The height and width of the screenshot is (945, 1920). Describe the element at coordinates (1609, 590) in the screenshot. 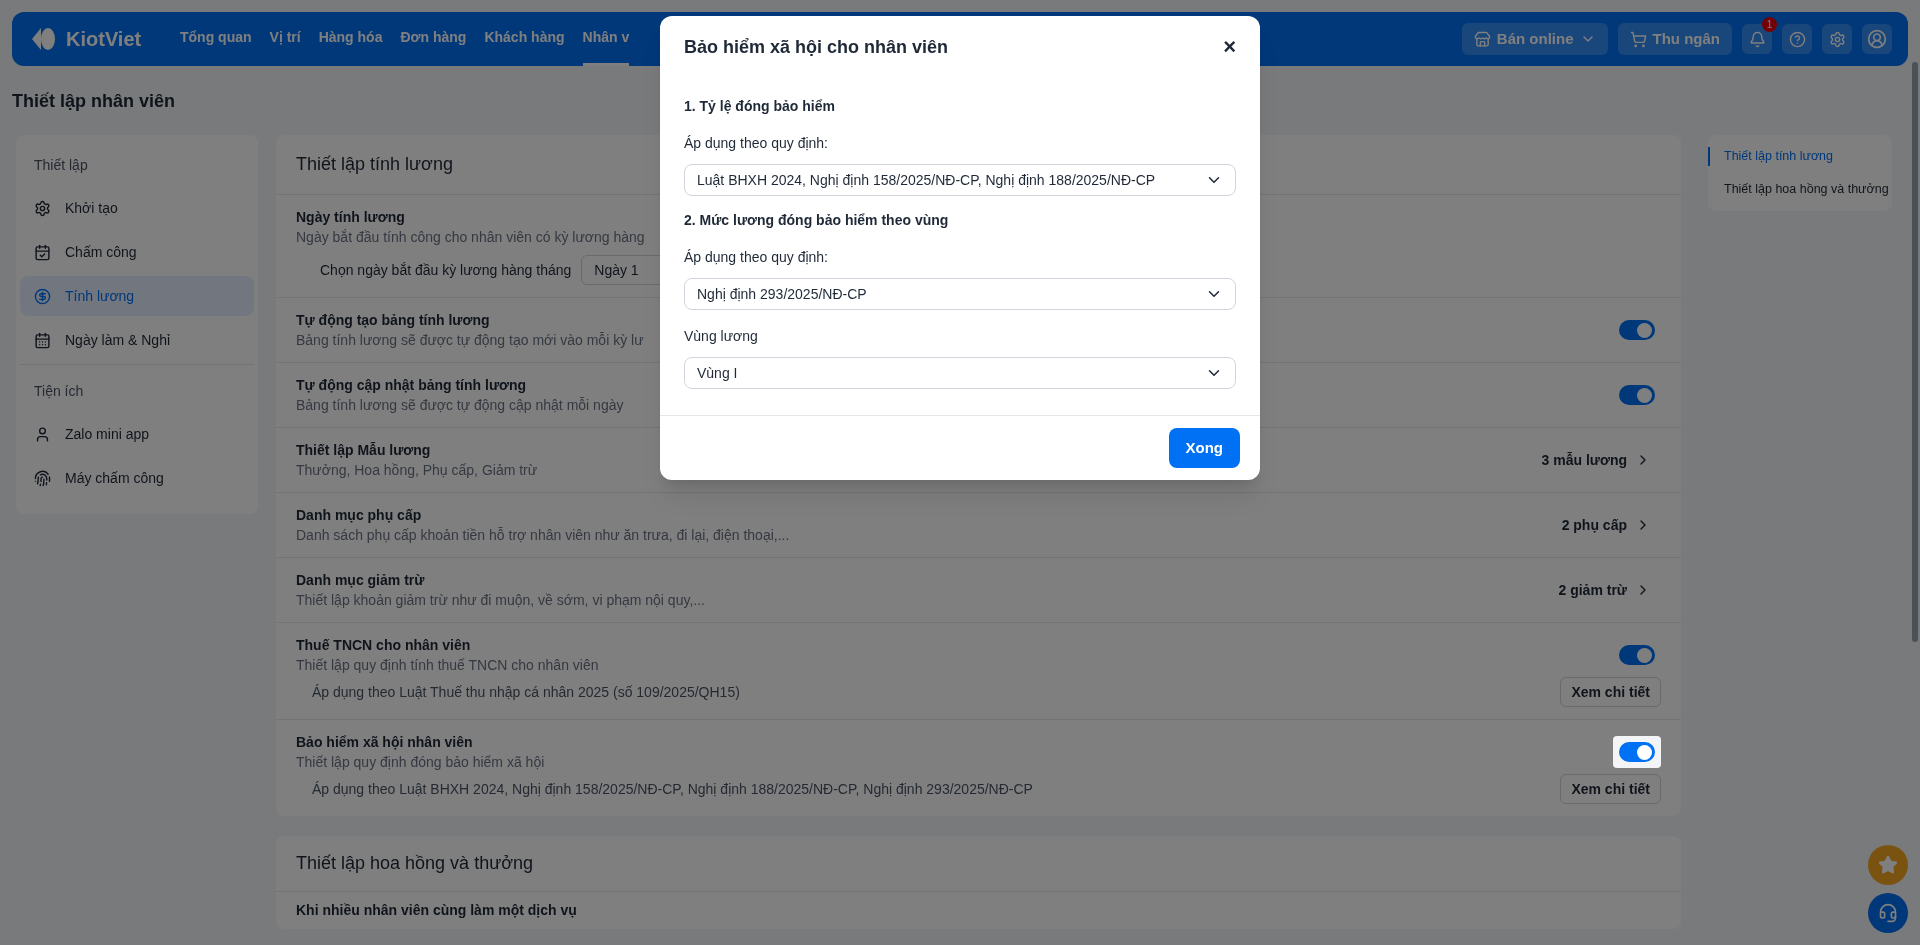

I see `count-link: 2 giảm trừ` at that location.